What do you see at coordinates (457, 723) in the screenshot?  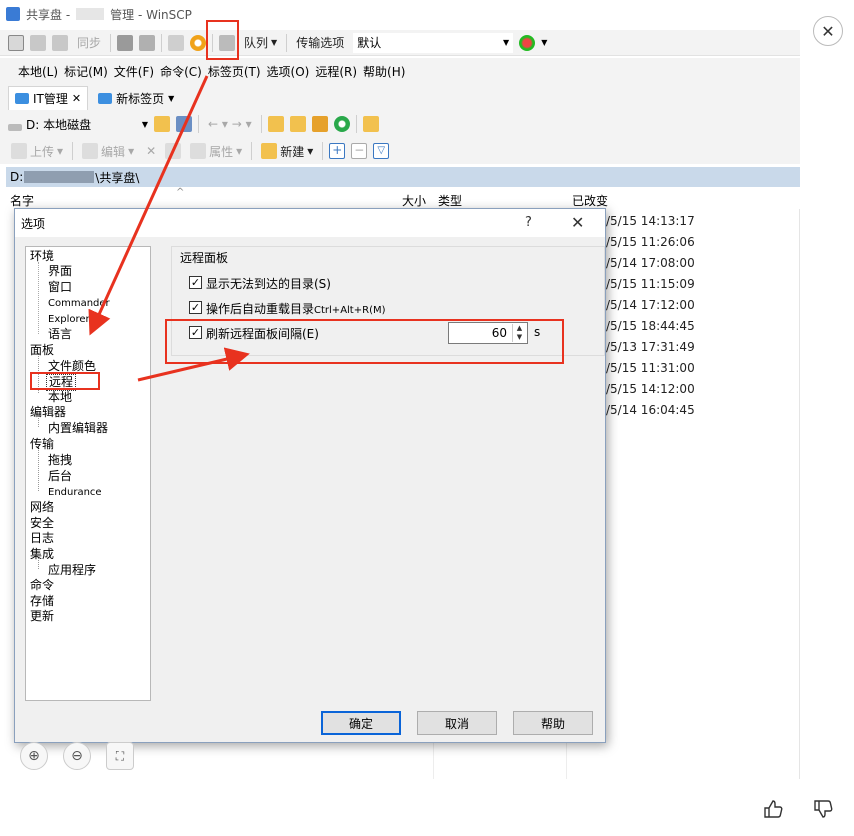 I see `cancel-button: 取消` at bounding box center [457, 723].